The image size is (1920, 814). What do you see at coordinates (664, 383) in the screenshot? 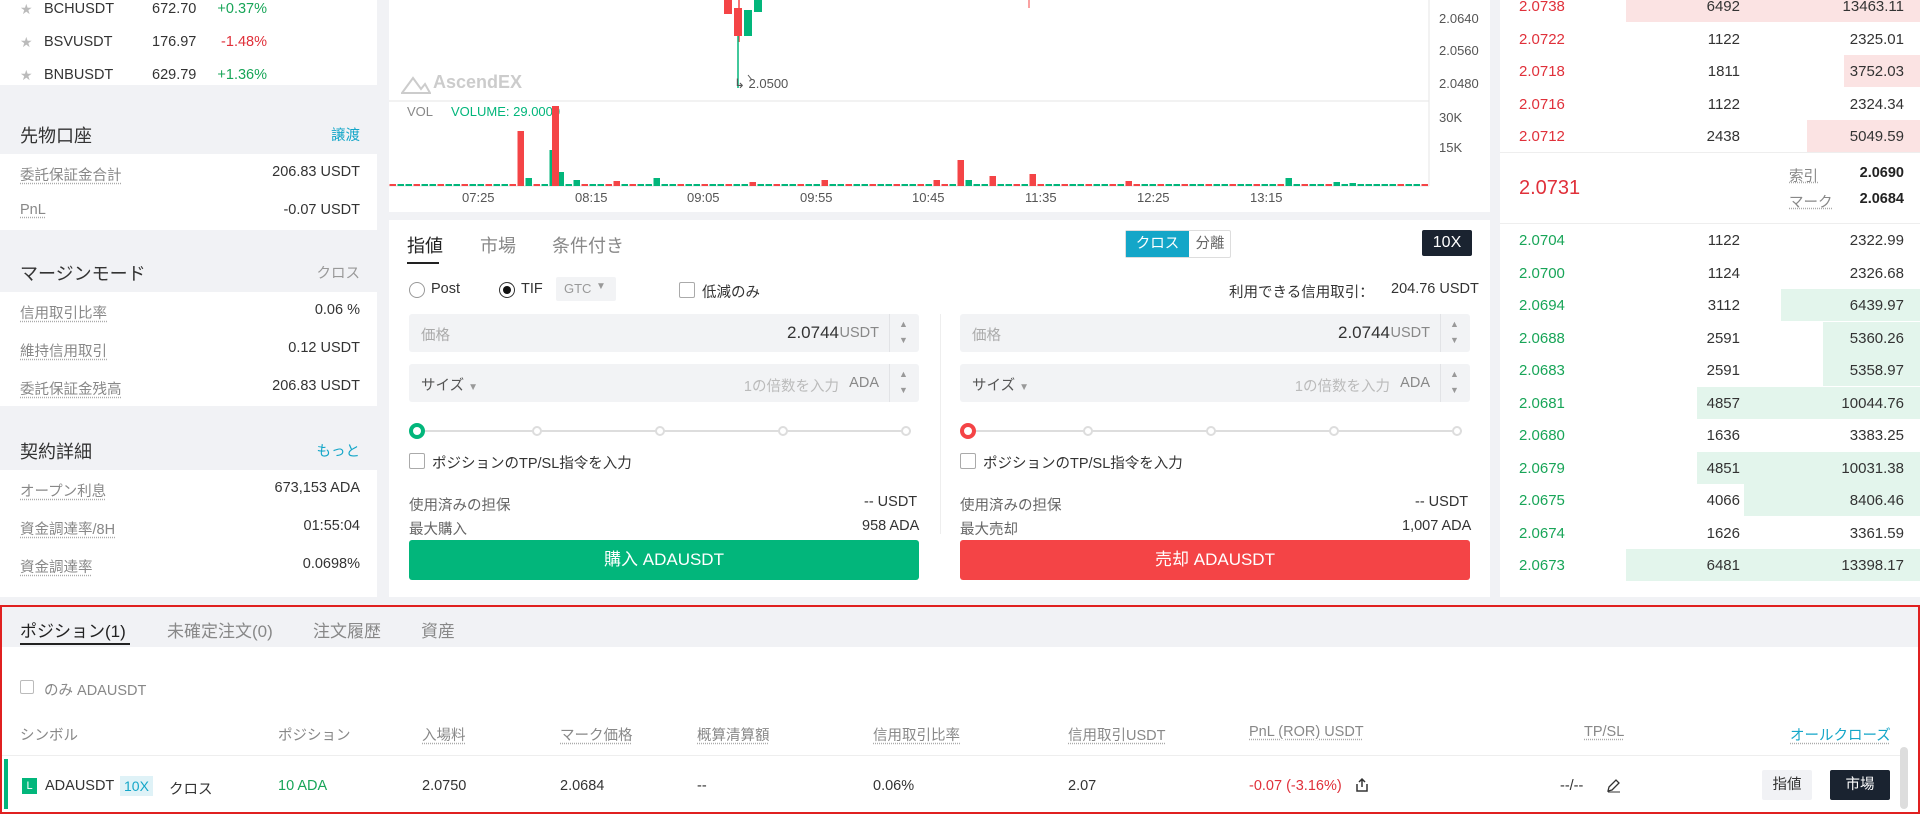
I see `buy-size-input: サイズ ▼ 1の倍数を入力 ADA ▲ ▼` at bounding box center [664, 383].